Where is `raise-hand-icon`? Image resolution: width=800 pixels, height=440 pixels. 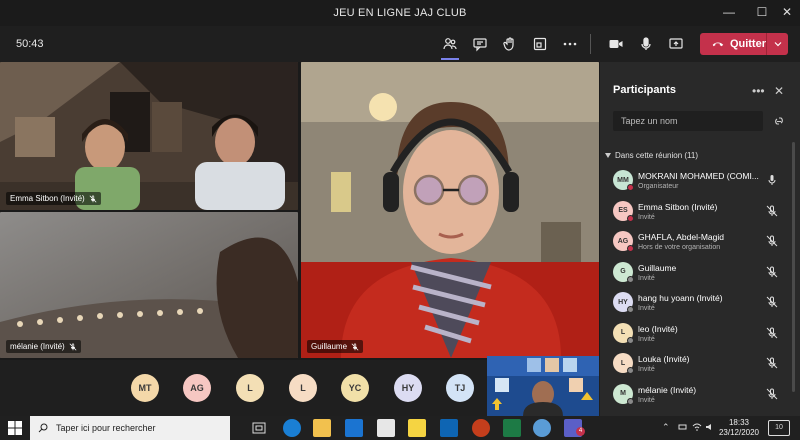
raise-hand-icon is located at coordinates (510, 44).